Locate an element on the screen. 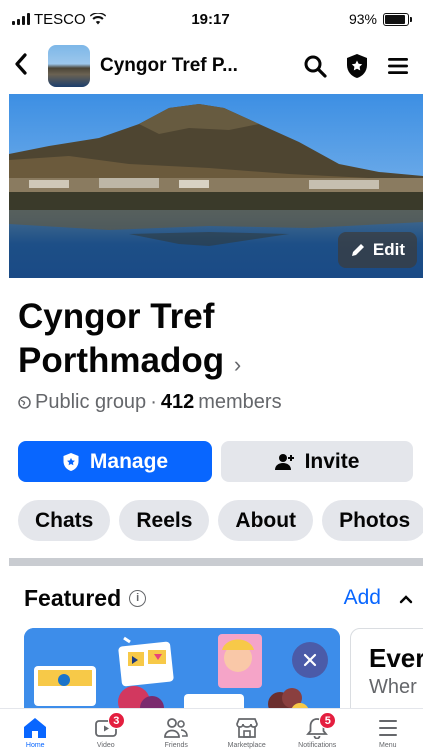 The width and height of the screenshot is (423, 749). nav-friends: Friends is located at coordinates (176, 729).